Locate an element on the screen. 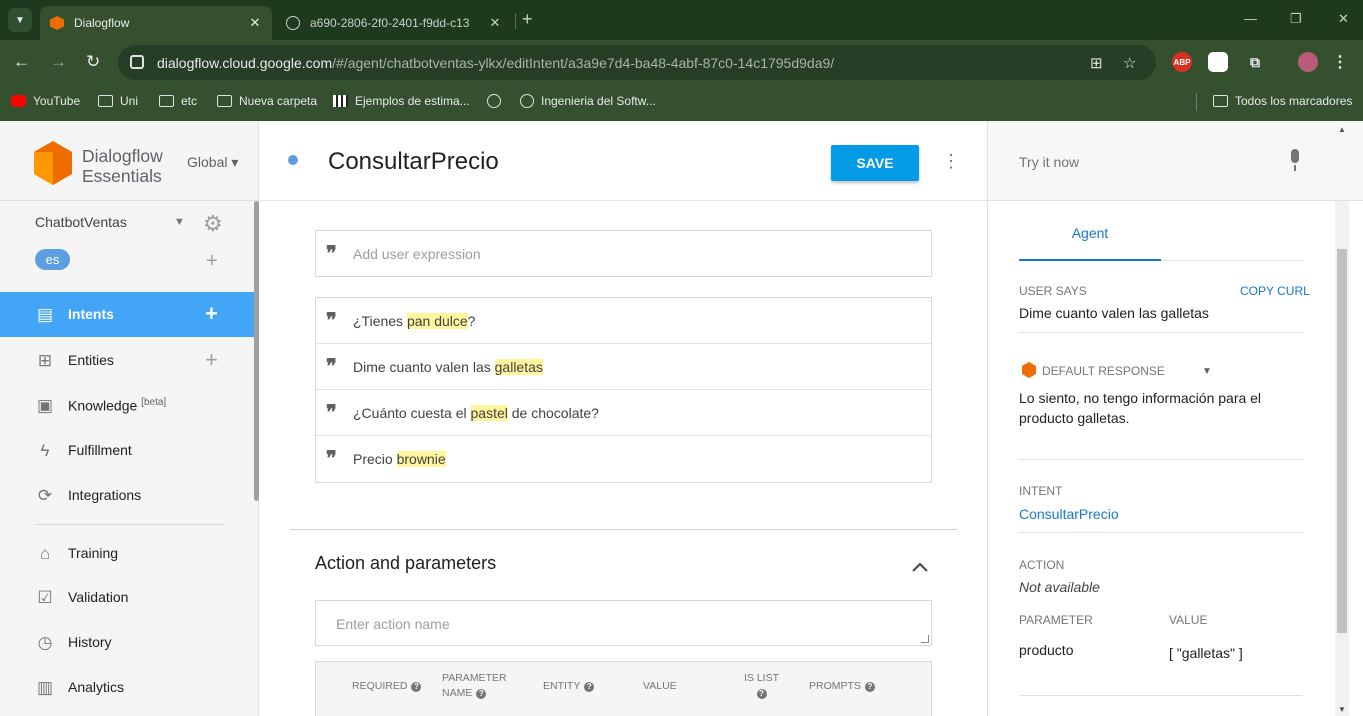  restore-icon: ❐ is located at coordinates (1296, 19).